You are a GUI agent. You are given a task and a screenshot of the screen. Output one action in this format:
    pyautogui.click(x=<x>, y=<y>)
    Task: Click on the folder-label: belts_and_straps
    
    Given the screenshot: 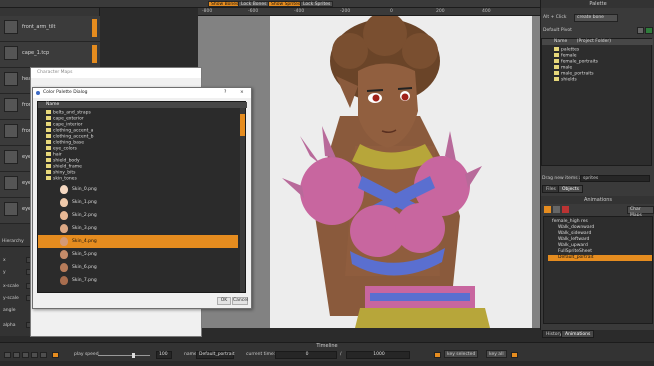 What is the action you would take?
    pyautogui.click(x=72, y=113)
    